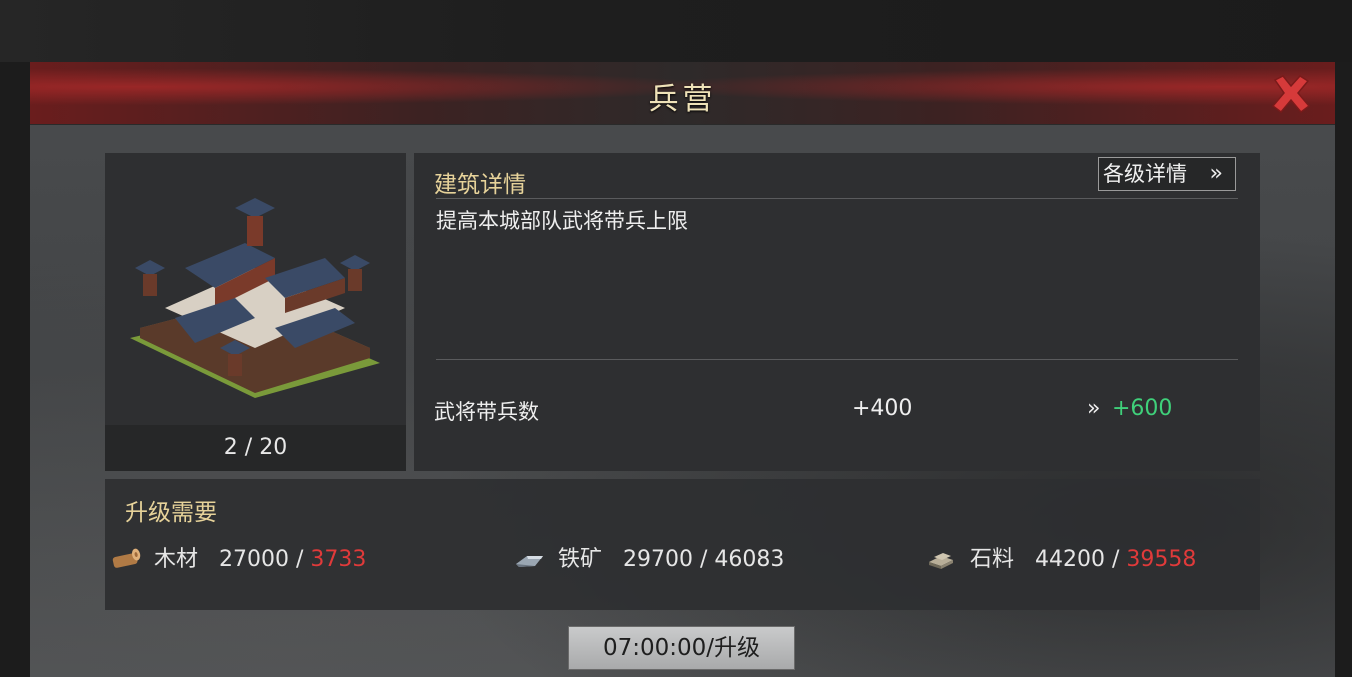 The width and height of the screenshot is (1352, 677). Describe the element at coordinates (486, 412) in the screenshot. I see `stat-label: 武将带兵数` at that location.